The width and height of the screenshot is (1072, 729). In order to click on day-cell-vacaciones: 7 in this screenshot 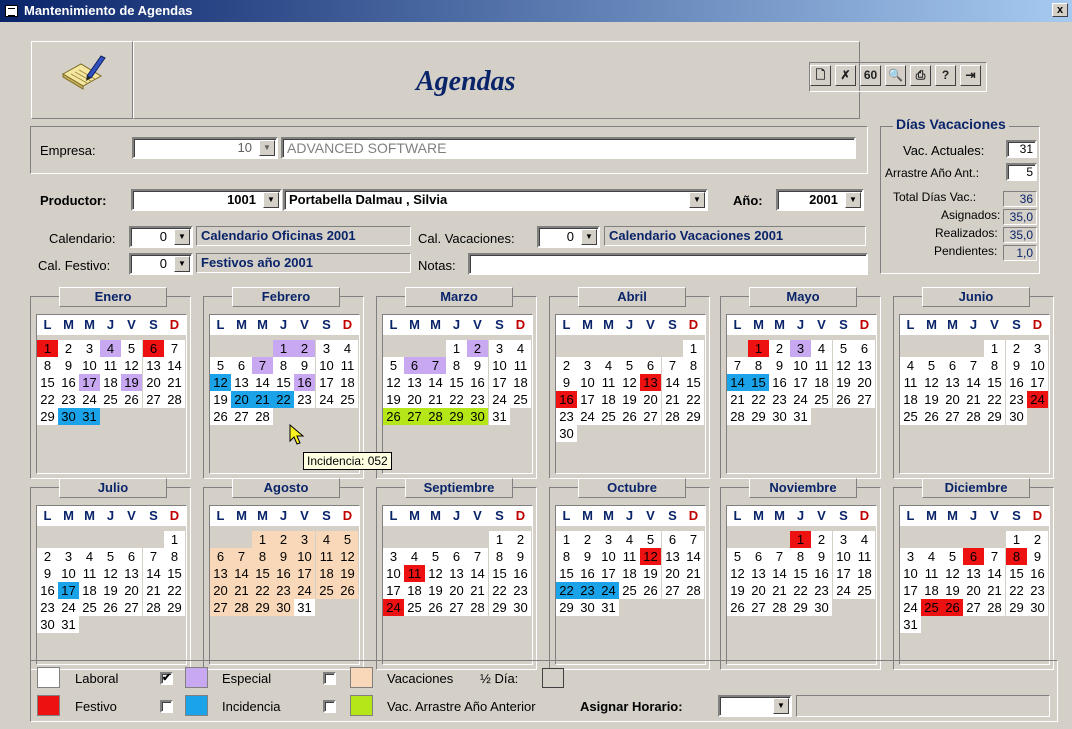, I will do `click(241, 556)`.